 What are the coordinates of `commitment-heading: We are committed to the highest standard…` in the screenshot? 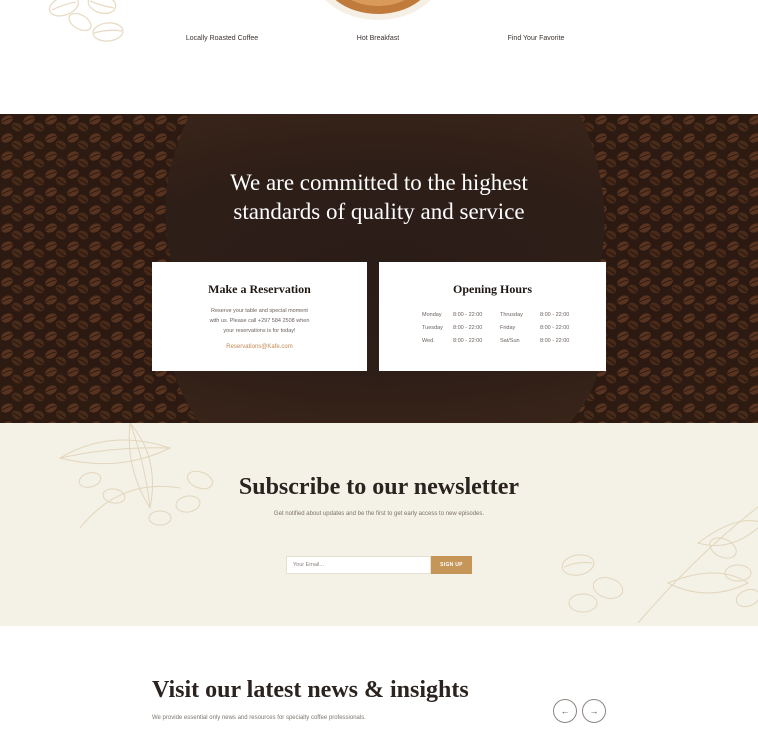 It's located at (379, 197).